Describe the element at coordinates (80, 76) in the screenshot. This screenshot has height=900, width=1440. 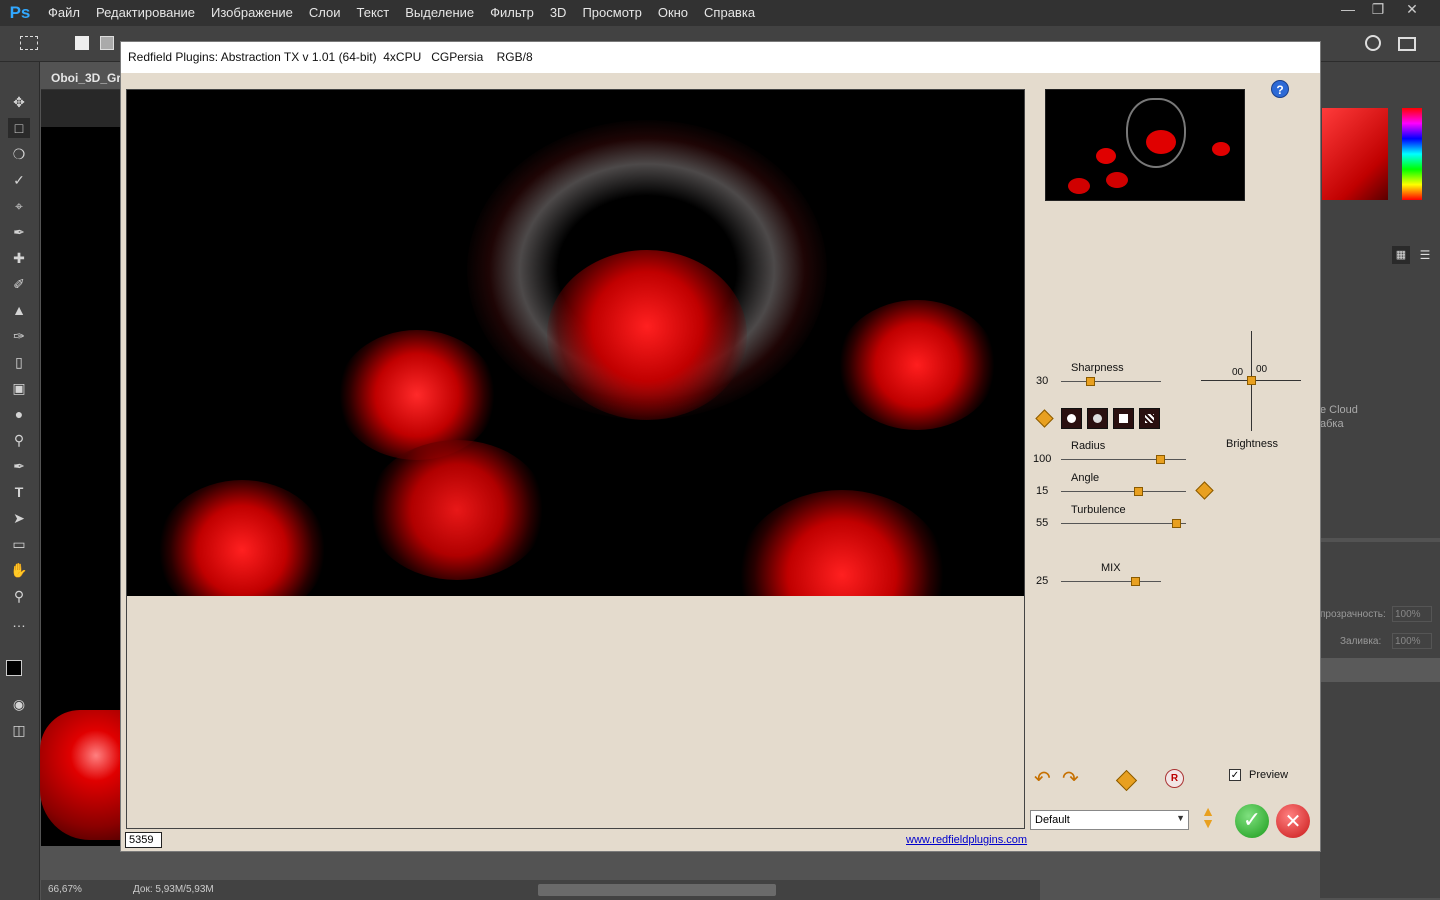
I see `document-tab: Oboi_3D_Gra` at that location.